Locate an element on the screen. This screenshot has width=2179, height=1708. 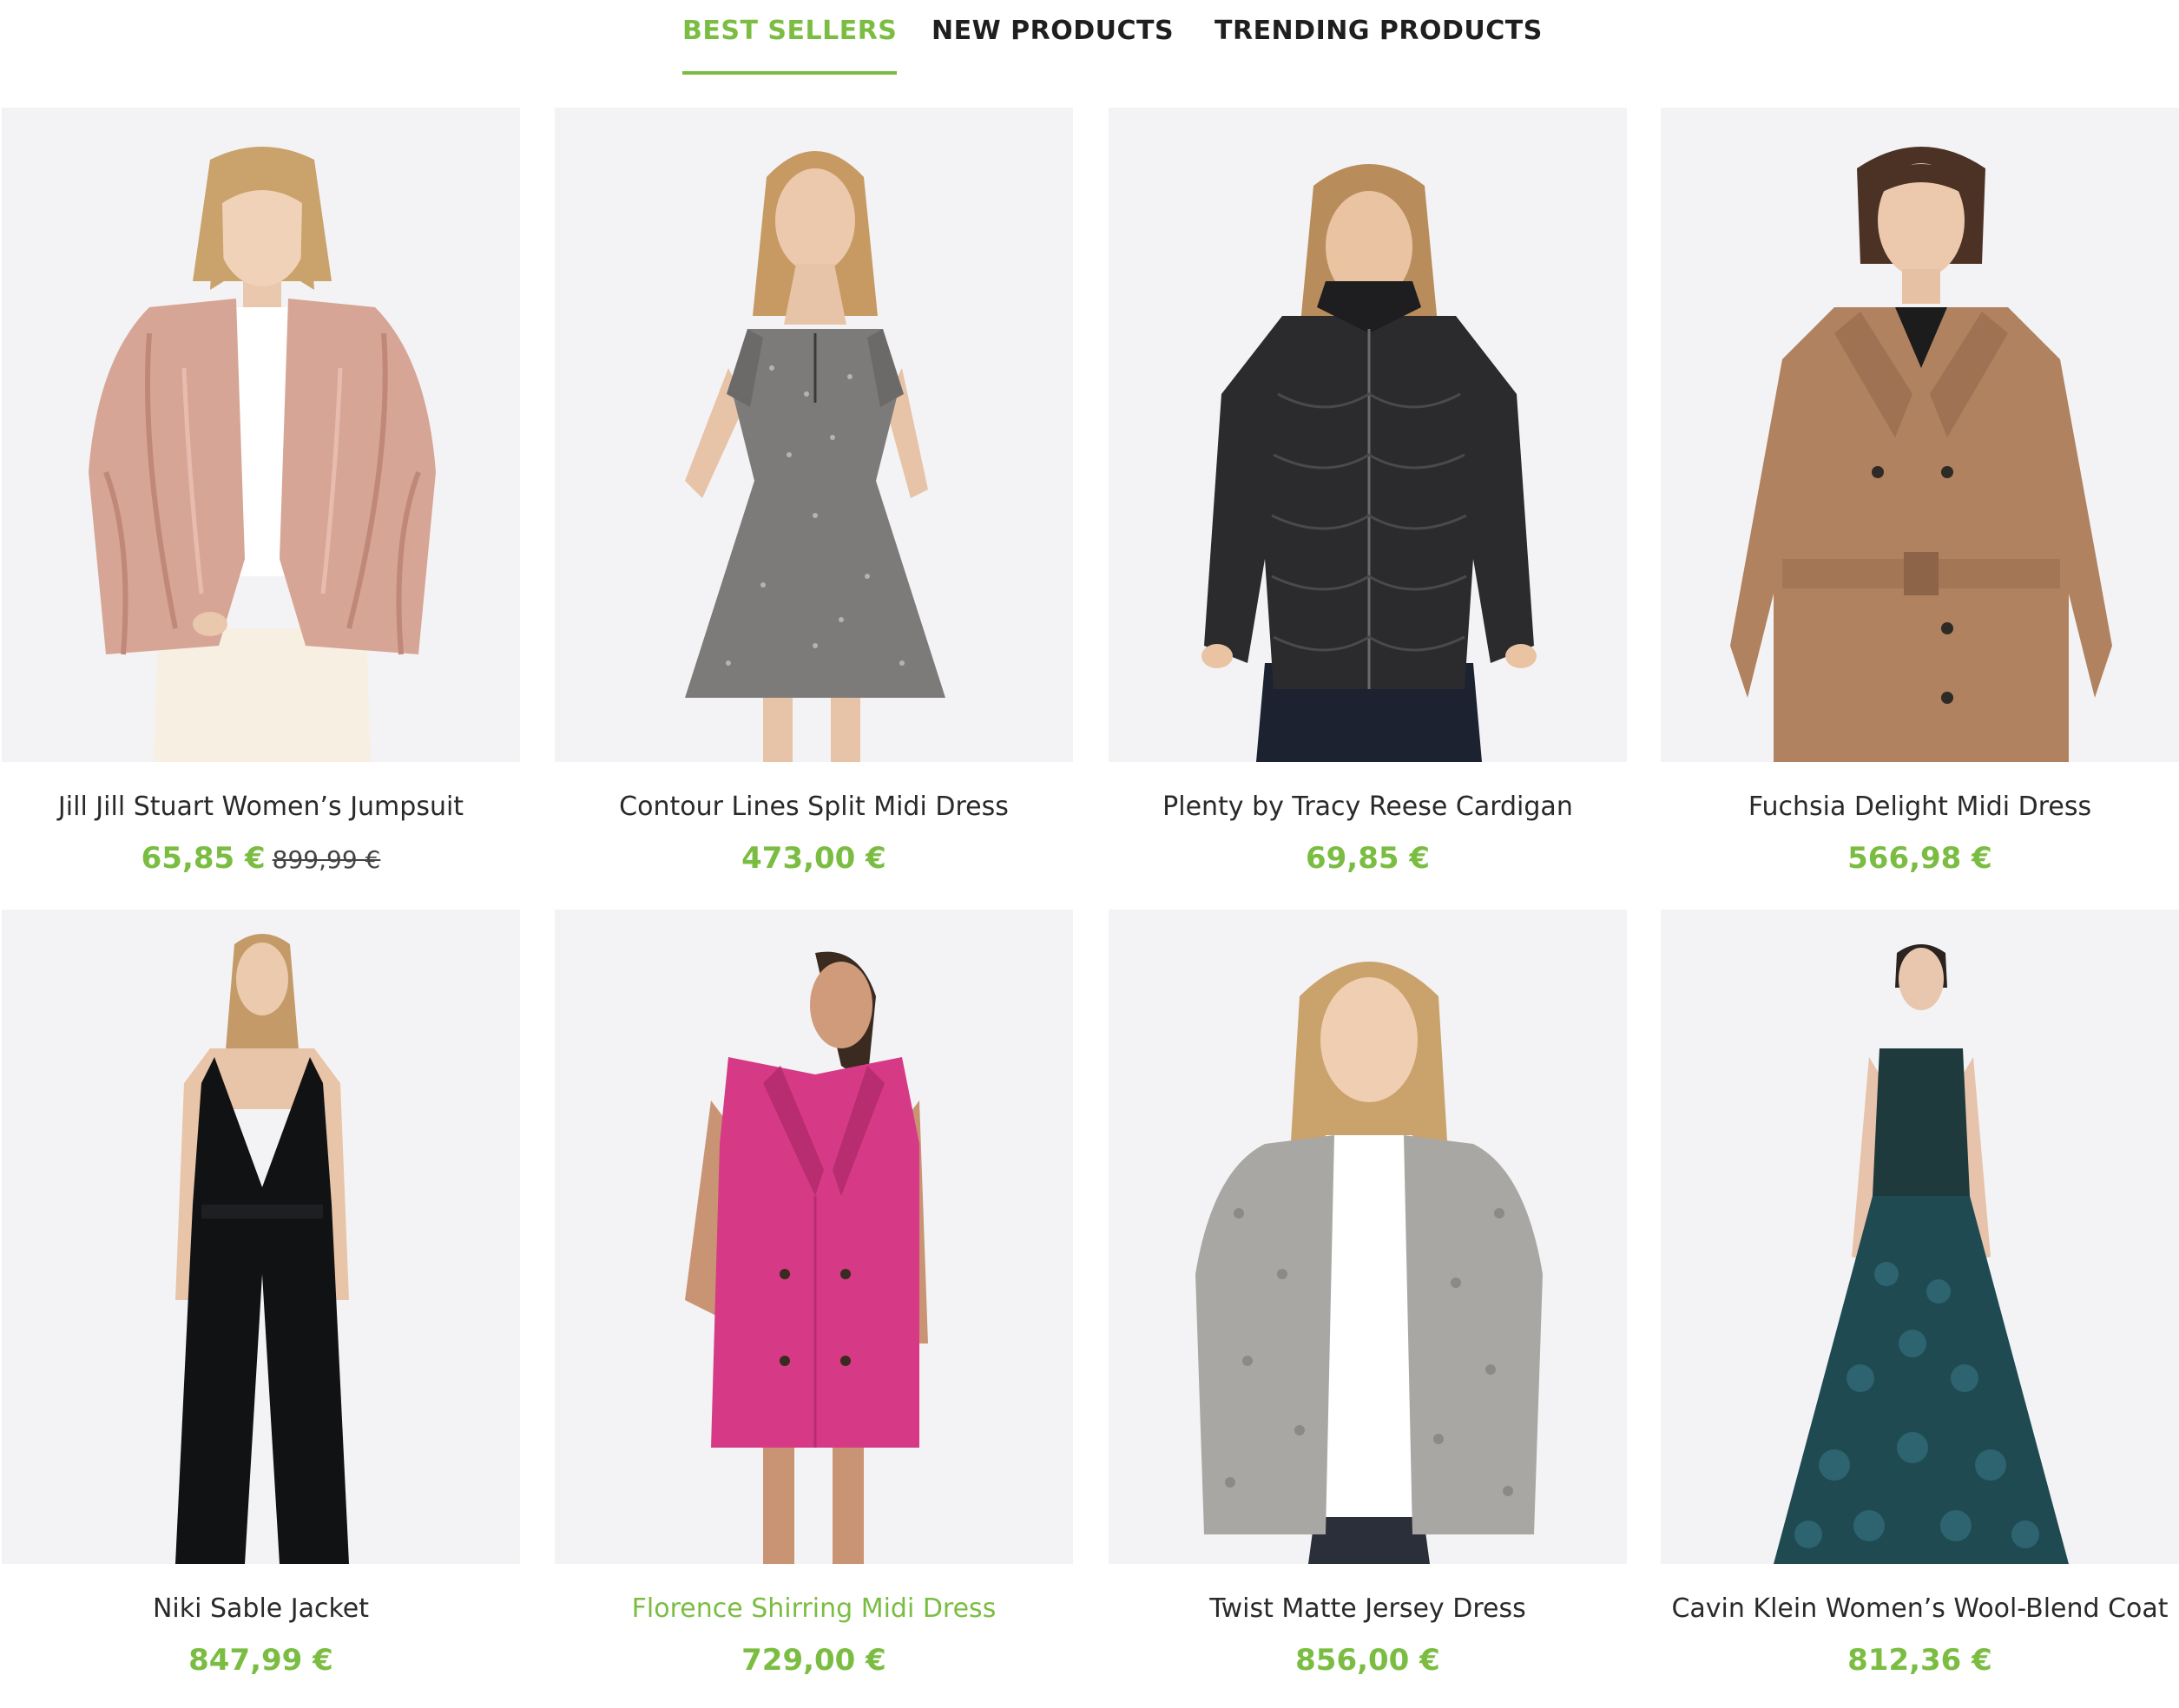
product-name: Plenty by Tracy Reese Cardigan is located at coordinates (1368, 807).